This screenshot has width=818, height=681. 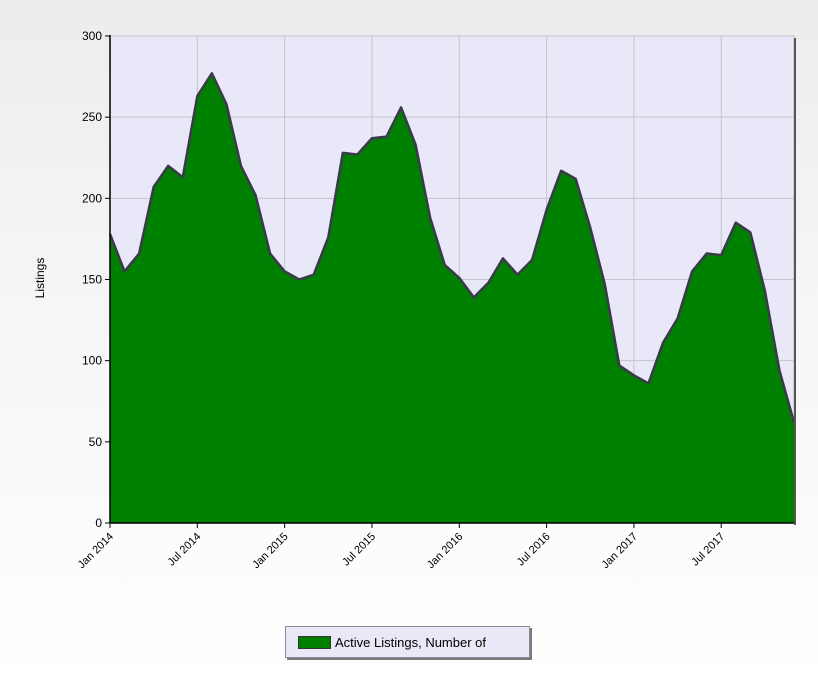 I want to click on x-tick-label: Jan 2015, so click(x=270, y=551).